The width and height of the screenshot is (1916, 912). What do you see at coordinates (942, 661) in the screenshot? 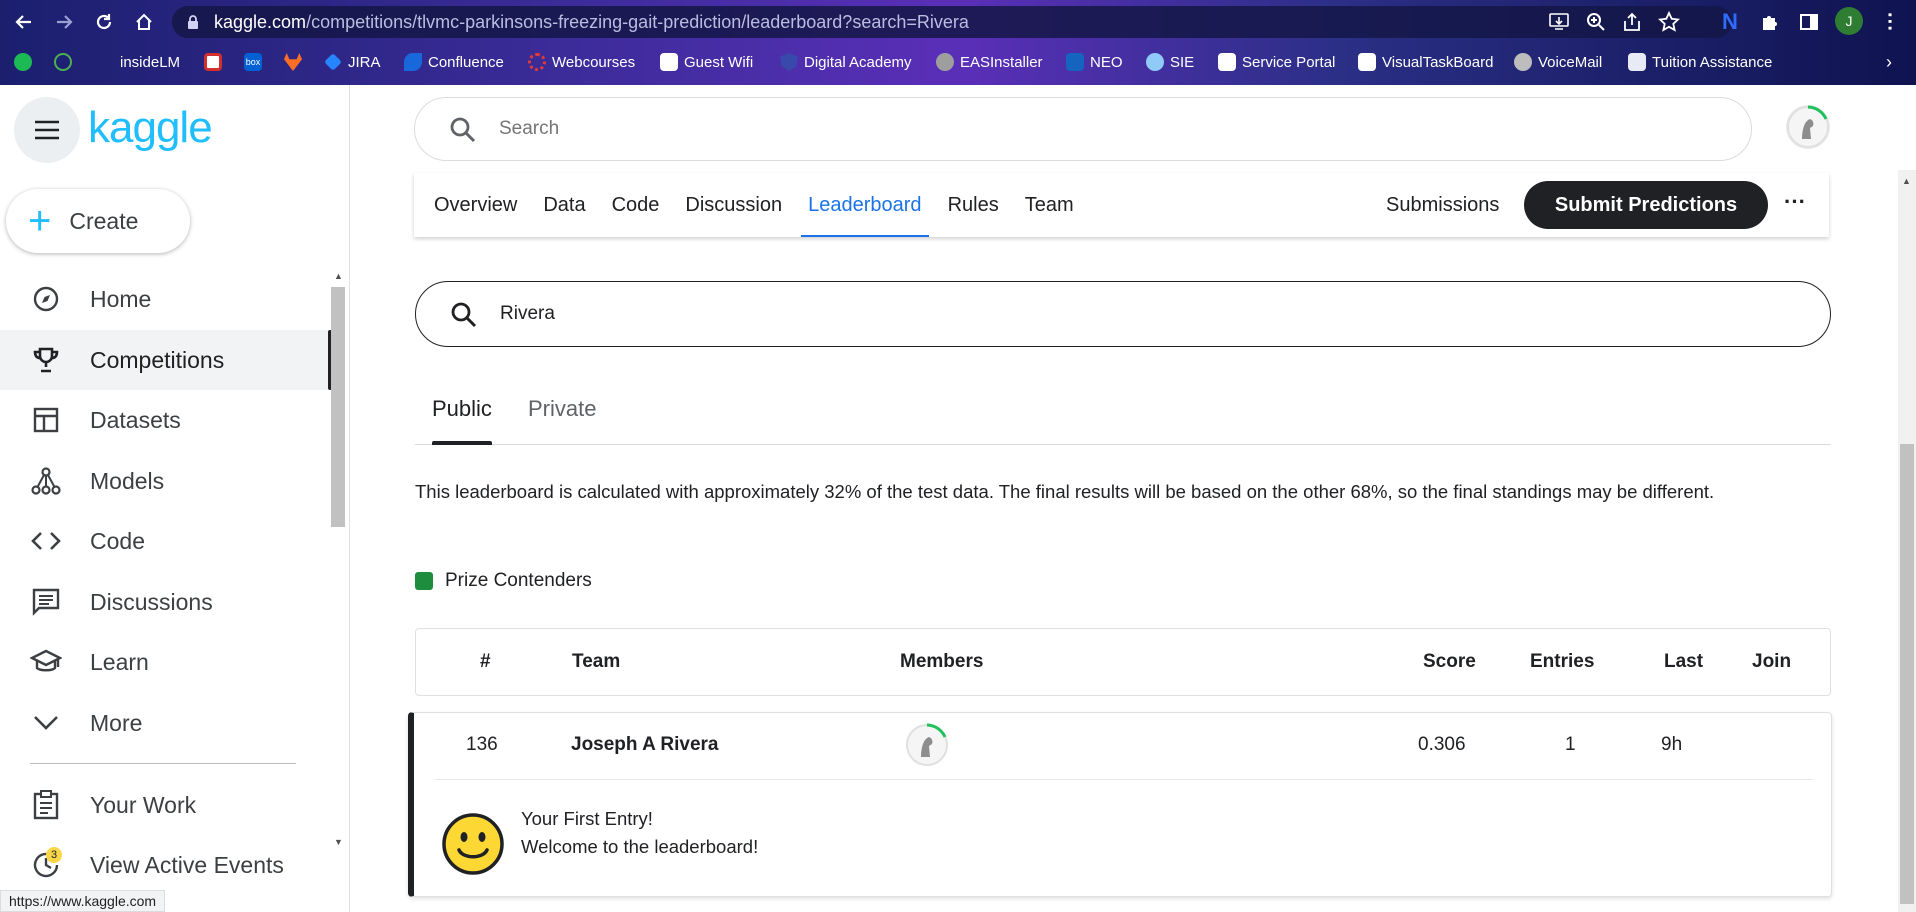
I see `column-members: Members` at bounding box center [942, 661].